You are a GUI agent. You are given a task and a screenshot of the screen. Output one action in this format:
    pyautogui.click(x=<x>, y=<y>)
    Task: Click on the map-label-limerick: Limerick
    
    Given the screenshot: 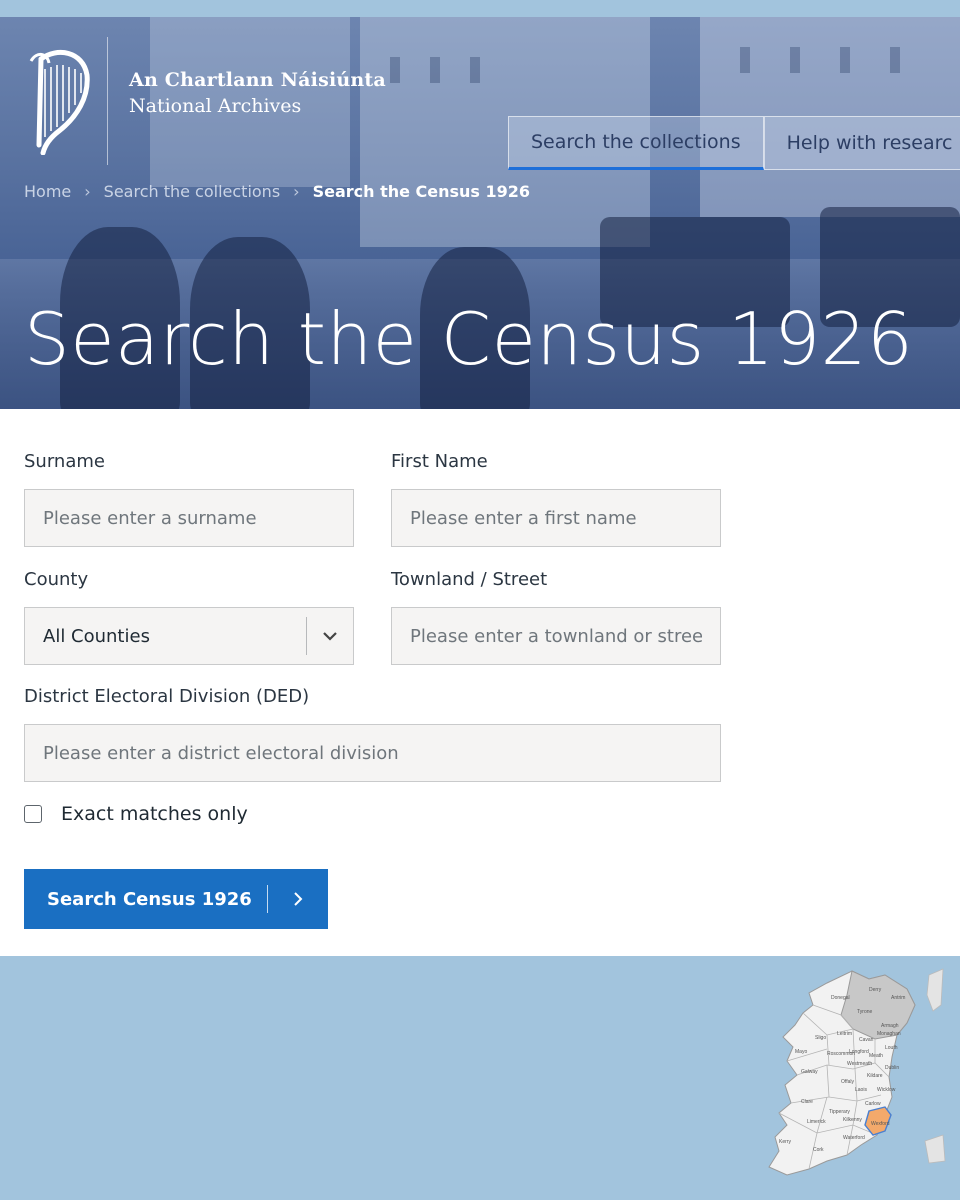 What is the action you would take?
    pyautogui.click(x=816, y=1122)
    